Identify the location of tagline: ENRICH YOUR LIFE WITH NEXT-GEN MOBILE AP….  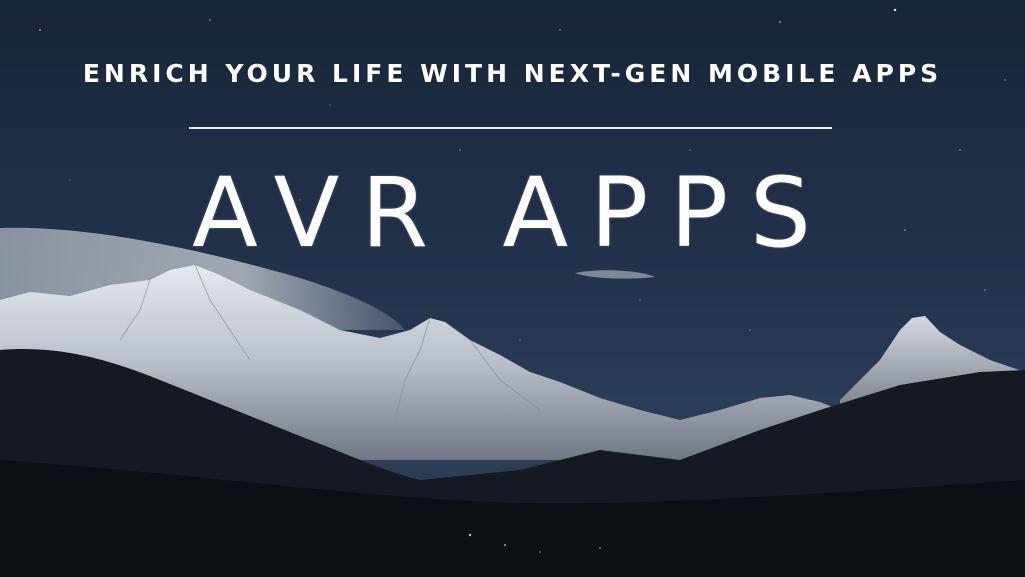
(512, 73).